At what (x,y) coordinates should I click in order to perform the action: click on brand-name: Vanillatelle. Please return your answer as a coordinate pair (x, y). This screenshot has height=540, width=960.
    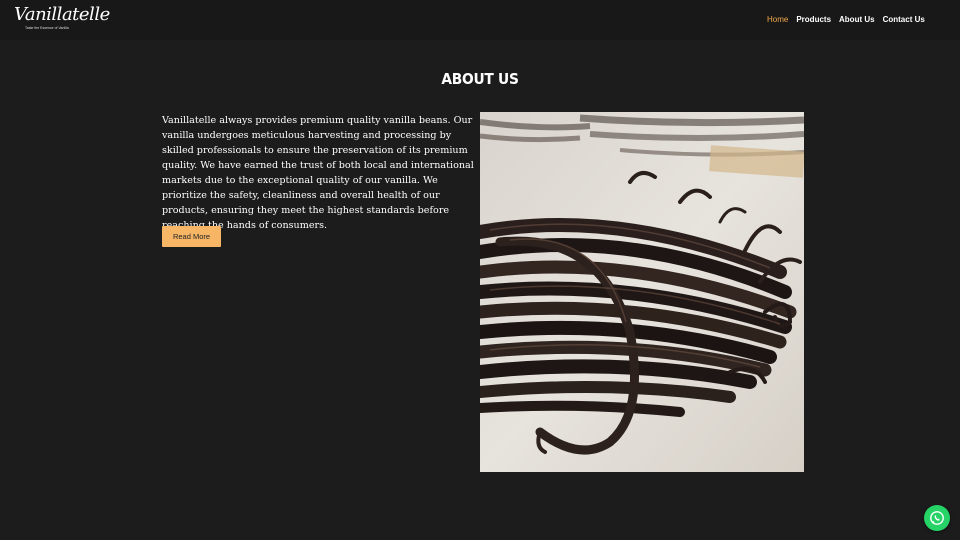
    Looking at the image, I should click on (62, 14).